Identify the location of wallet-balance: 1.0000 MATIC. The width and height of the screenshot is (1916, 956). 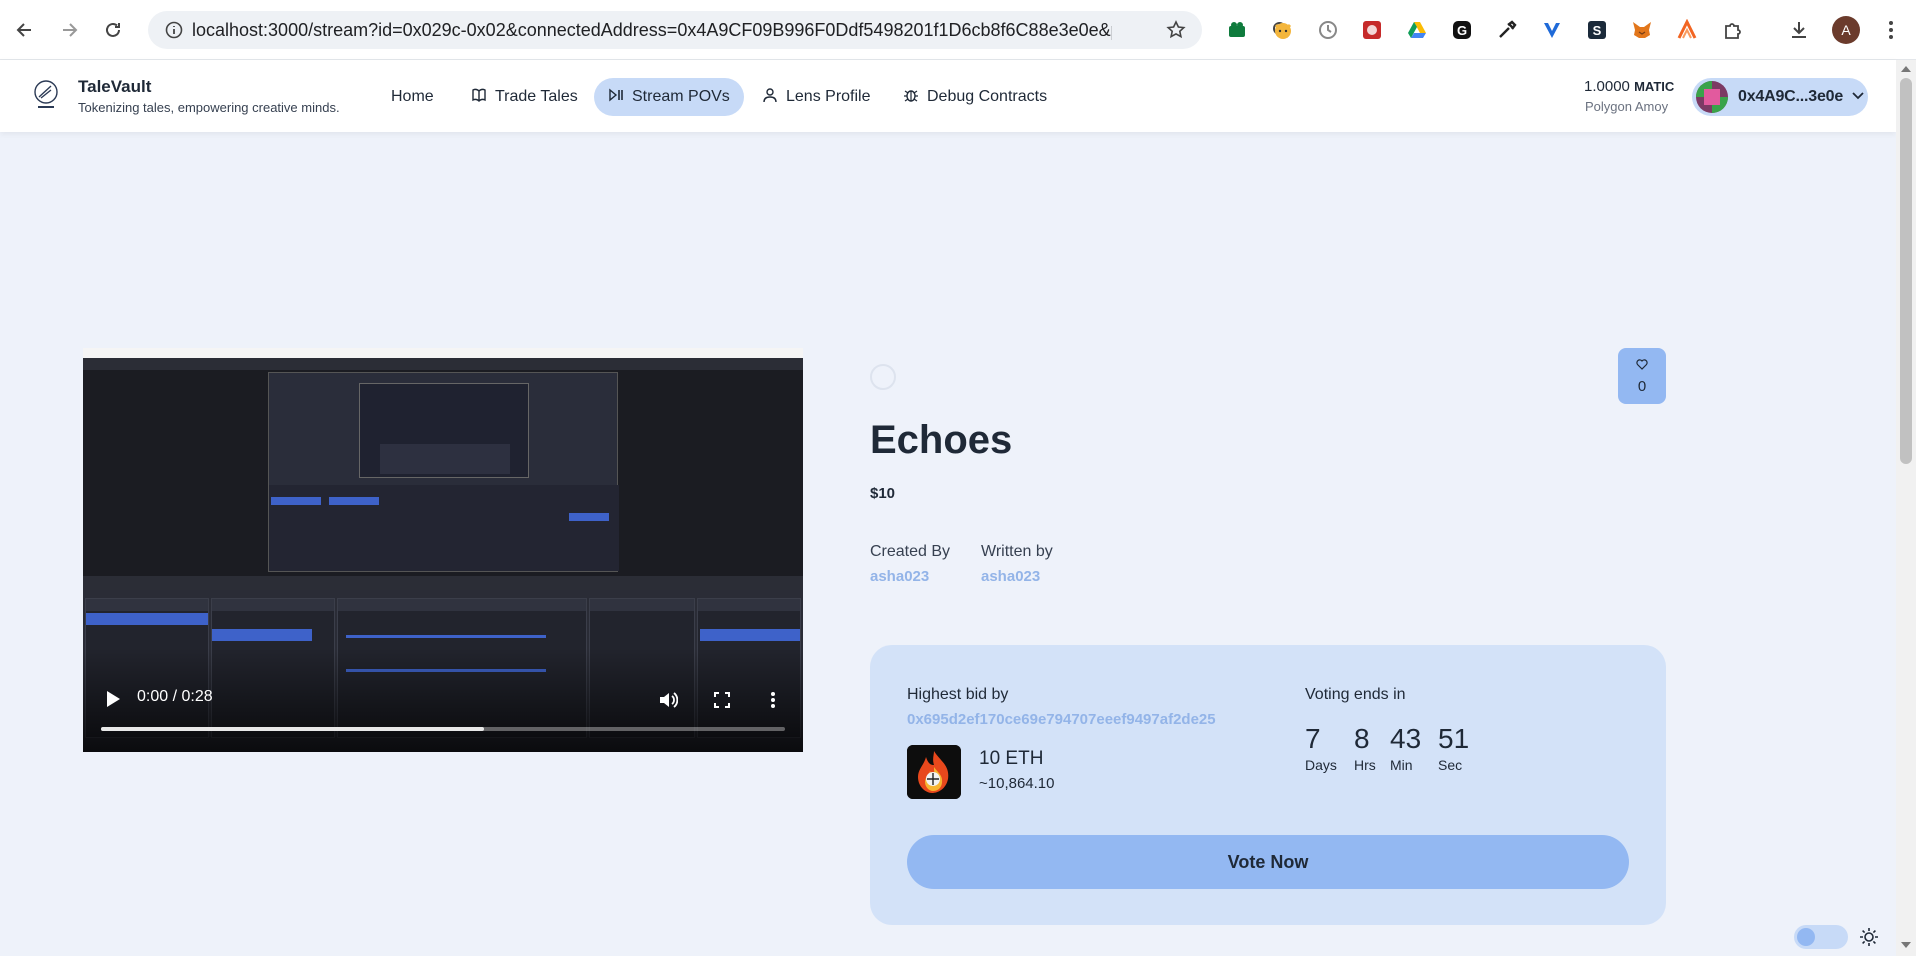
(1629, 86).